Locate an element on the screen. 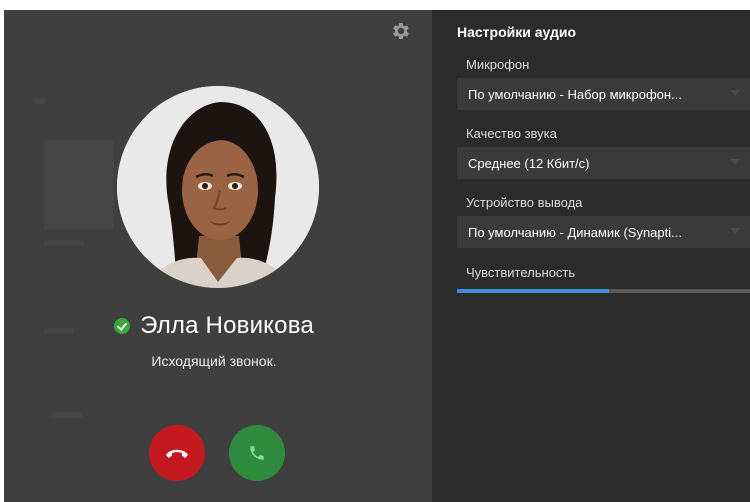 Image resolution: width=750 pixels, height=502 pixels. quality-label: Качество звука is located at coordinates (511, 133).